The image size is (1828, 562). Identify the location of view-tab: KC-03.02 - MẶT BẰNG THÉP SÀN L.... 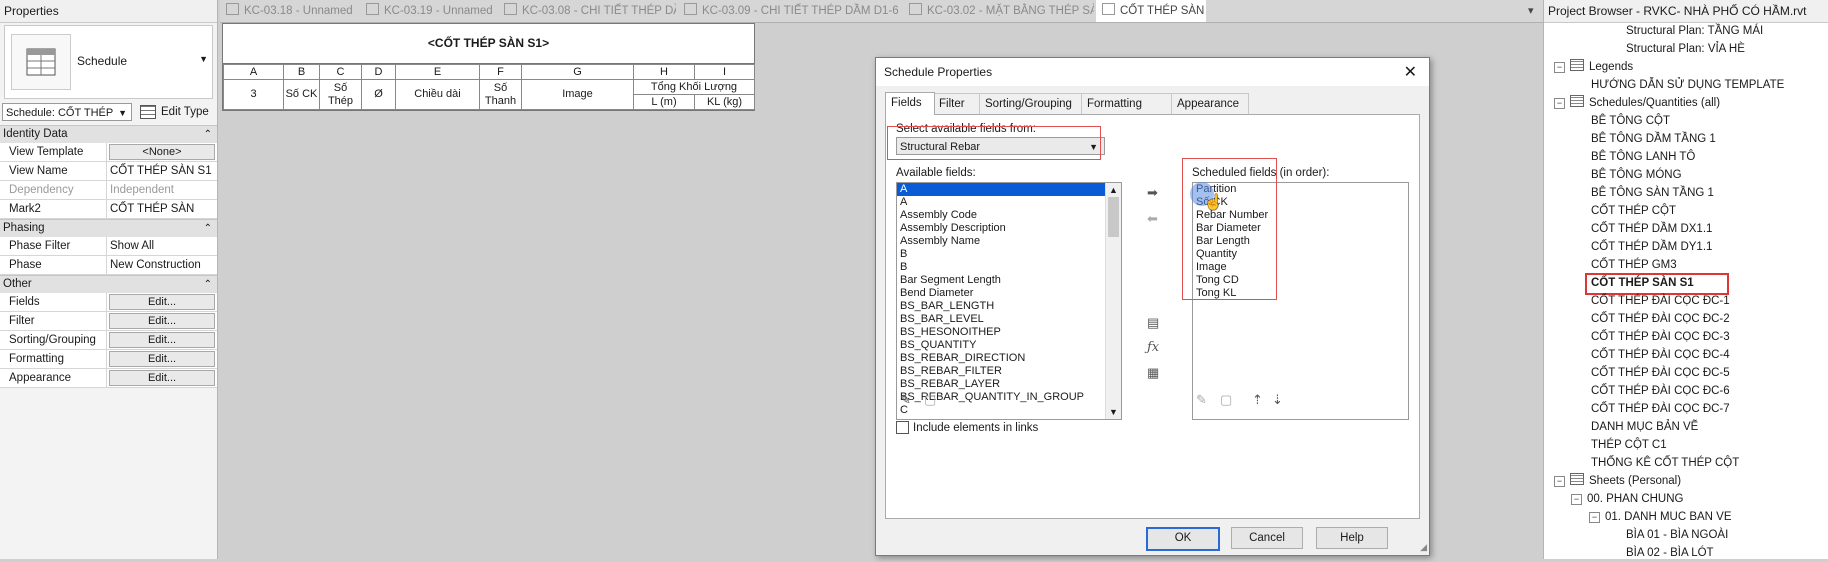
(998, 11).